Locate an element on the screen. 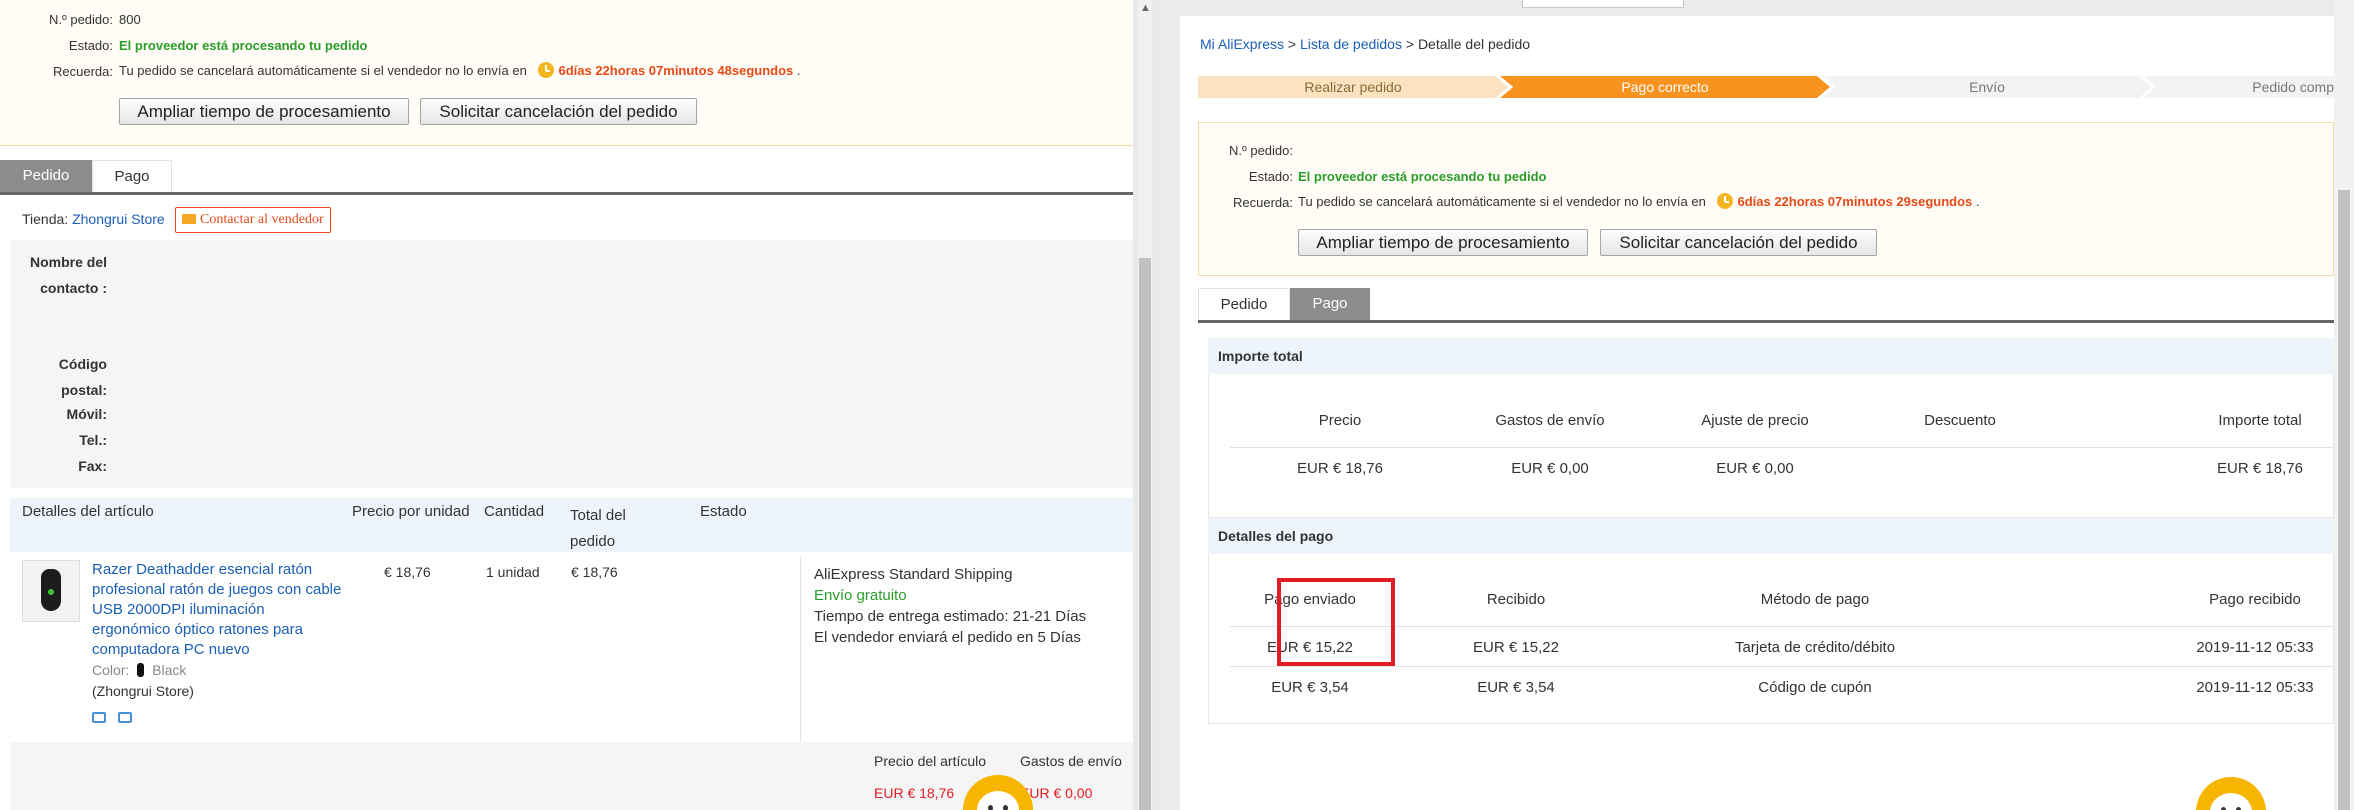 This screenshot has width=2354, height=810. contact-seller-button: Contactar al vendedor is located at coordinates (253, 220).